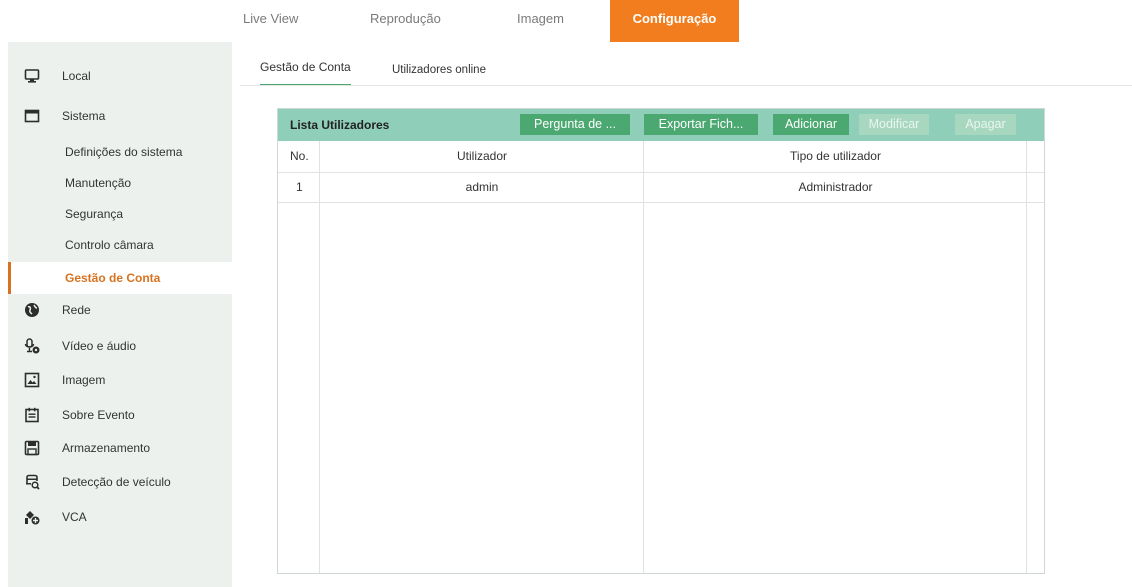  I want to click on sidebar-subitem-seguranca: Segurança, so click(120, 214).